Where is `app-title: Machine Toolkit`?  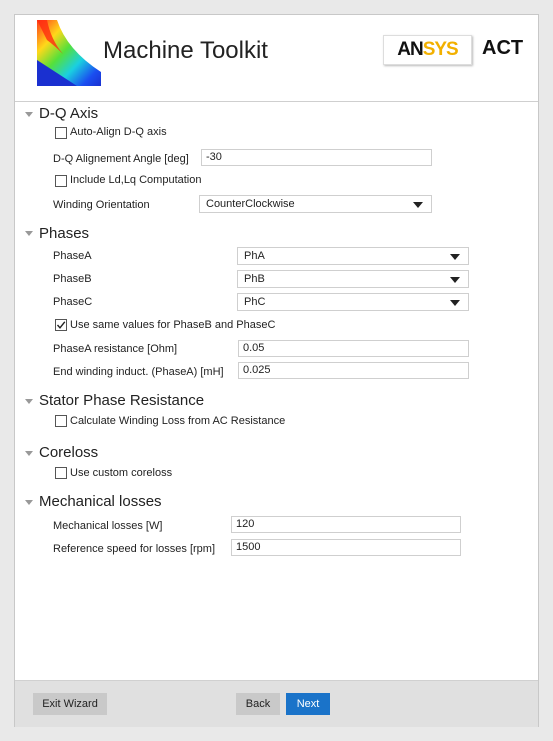 app-title: Machine Toolkit is located at coordinates (185, 50).